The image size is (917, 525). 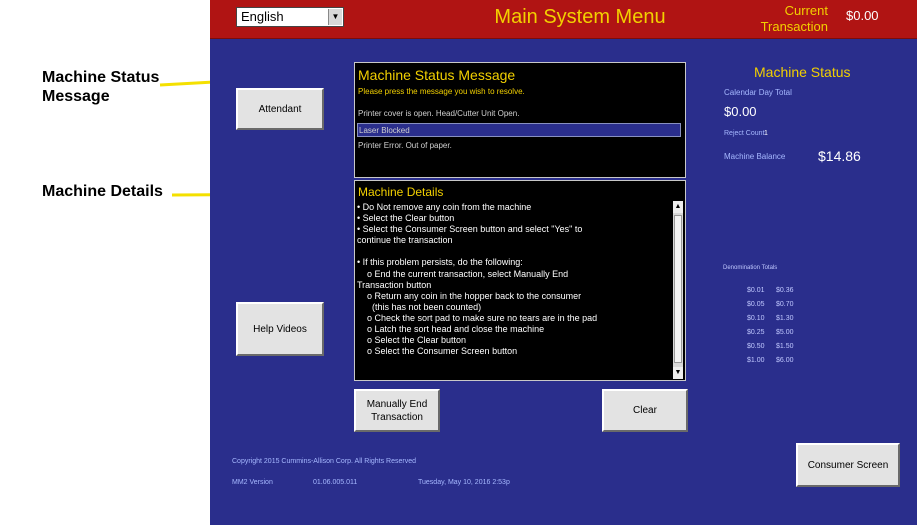 What do you see at coordinates (750, 268) in the screenshot?
I see `denomination-totals-label: Denomination Totals` at bounding box center [750, 268].